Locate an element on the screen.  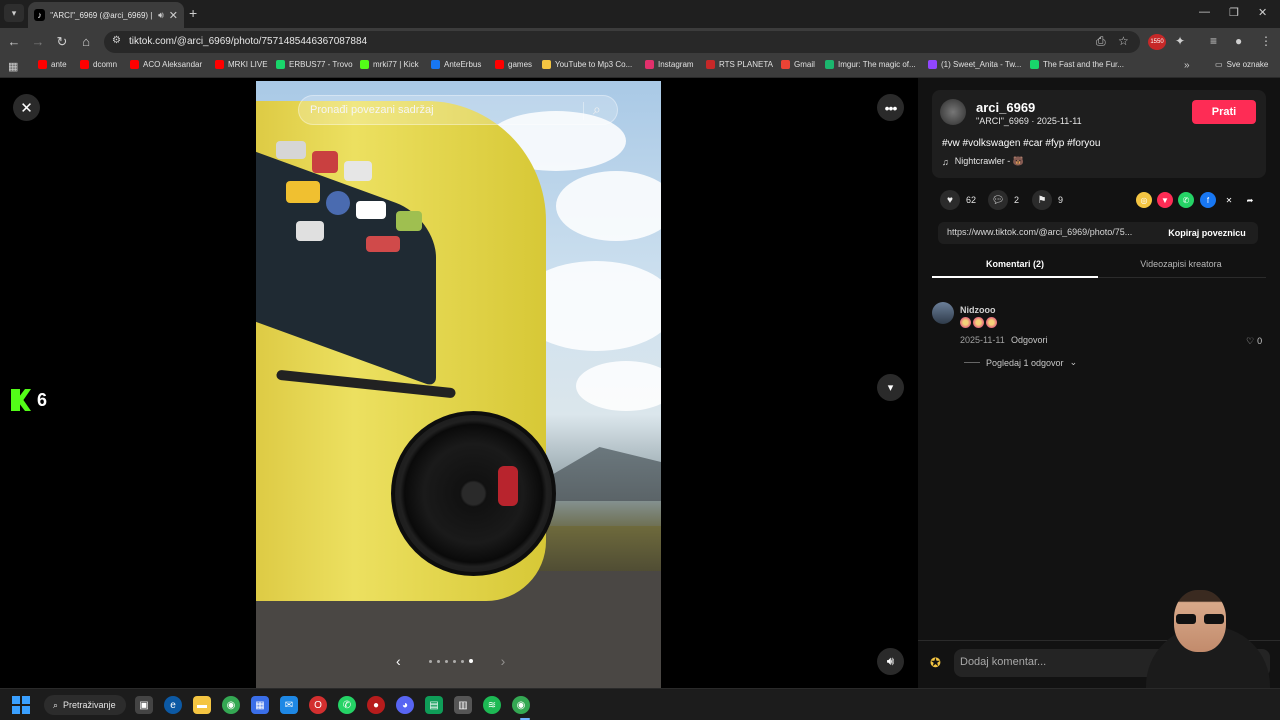
next-post-button: ▾ is located at coordinates (890, 387).